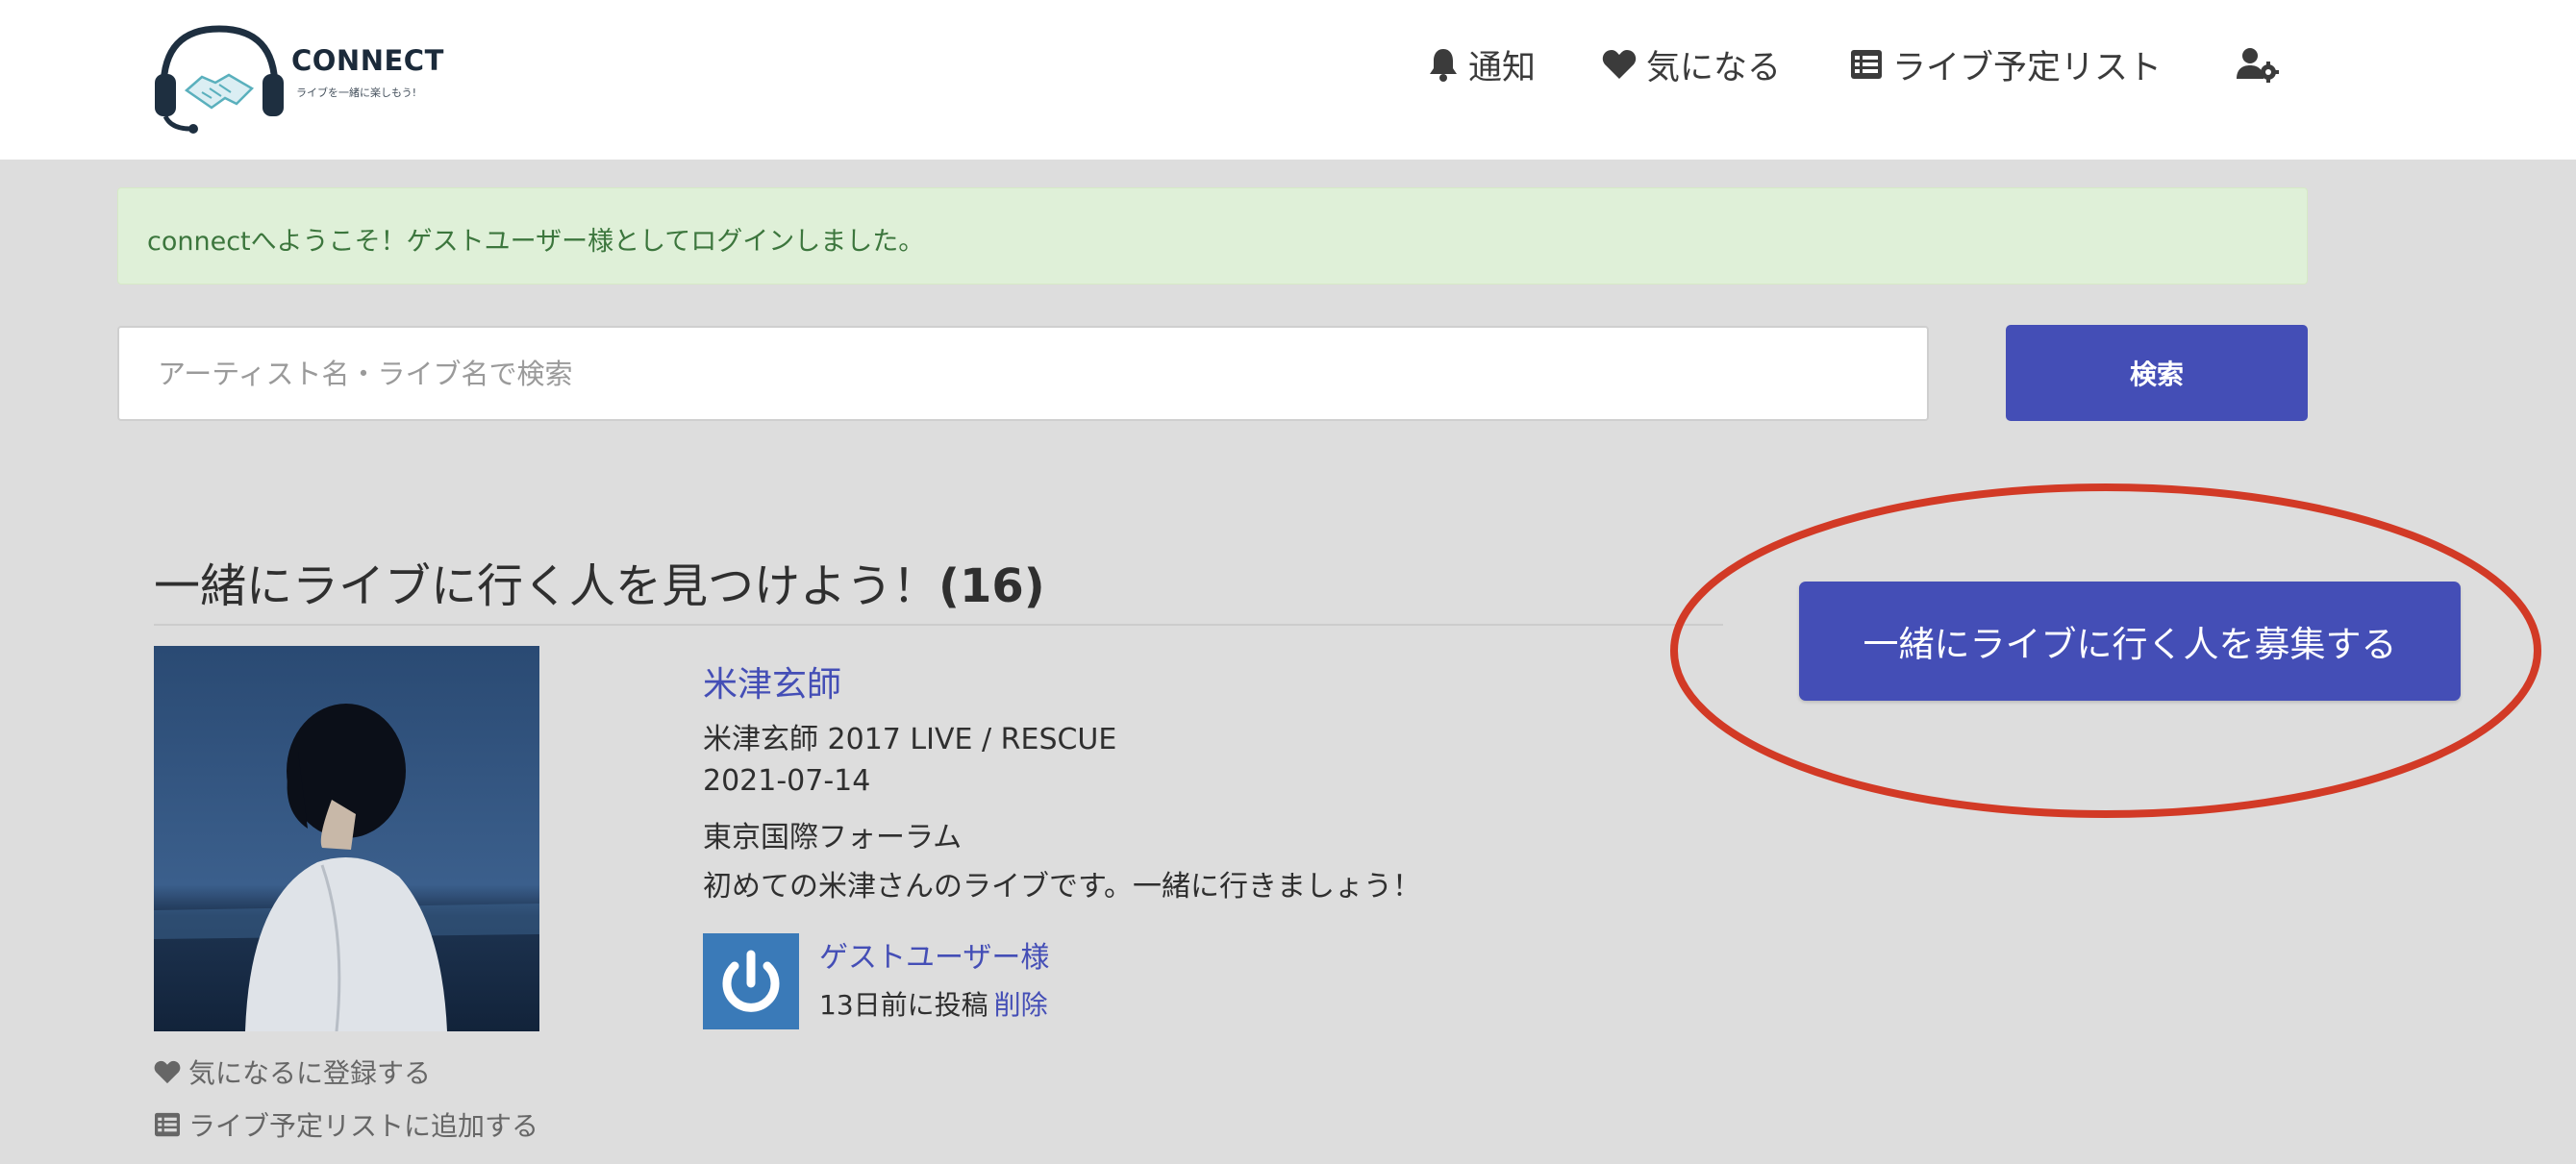 The width and height of the screenshot is (2576, 1164). I want to click on nav-notifications: 通知, so click(1482, 64).